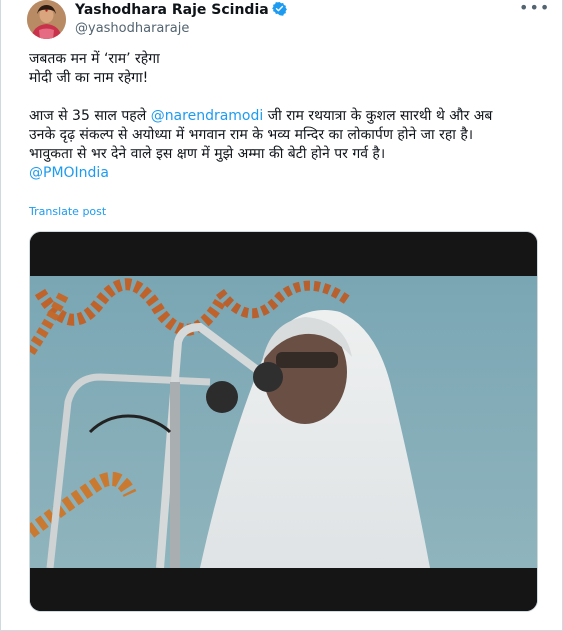 This screenshot has width=563, height=631. I want to click on post-line-2: मोदी जी का नाम रहेगा!, so click(89, 78).